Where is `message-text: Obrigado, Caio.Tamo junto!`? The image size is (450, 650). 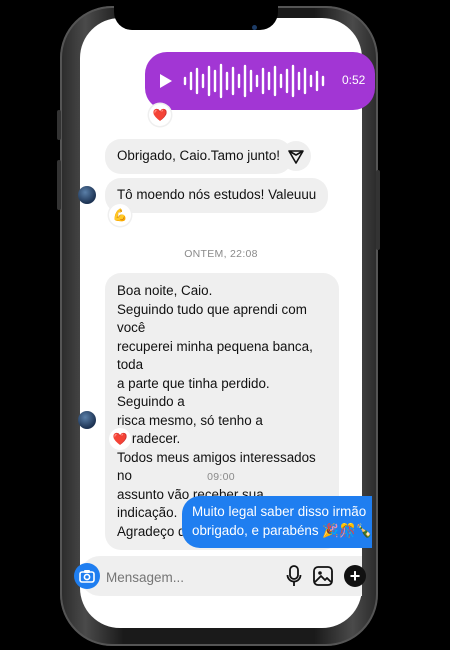
message-text: Obrigado, Caio.Tamo junto! is located at coordinates (199, 155).